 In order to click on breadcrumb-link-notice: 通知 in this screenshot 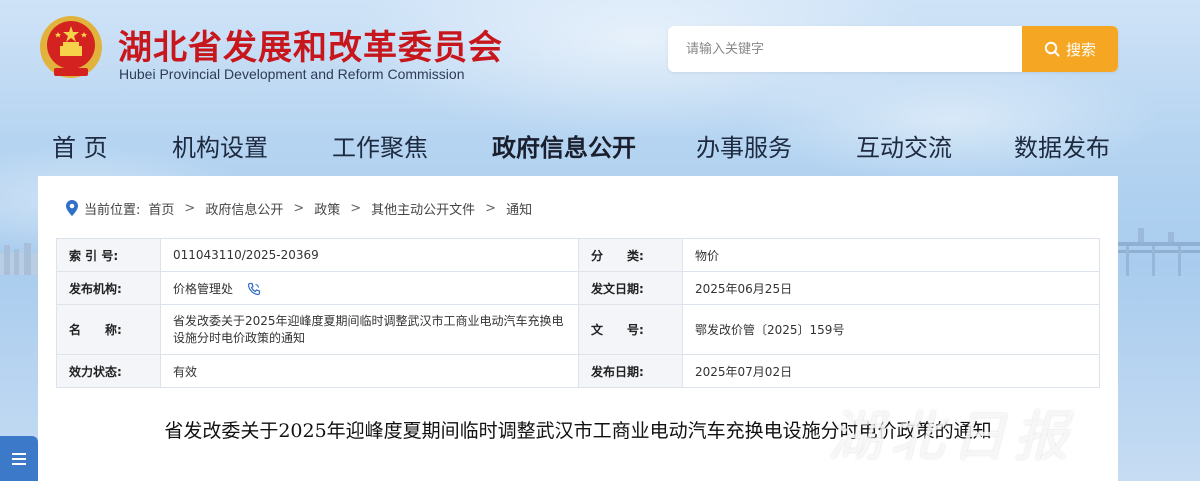, I will do `click(519, 208)`.